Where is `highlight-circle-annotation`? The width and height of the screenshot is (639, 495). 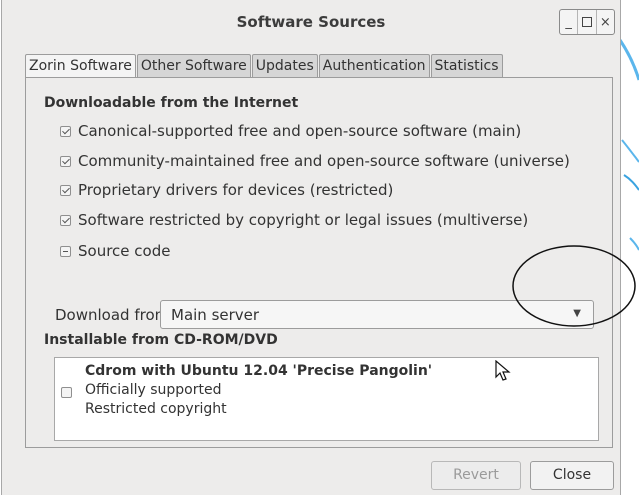 highlight-circle-annotation is located at coordinates (574, 286).